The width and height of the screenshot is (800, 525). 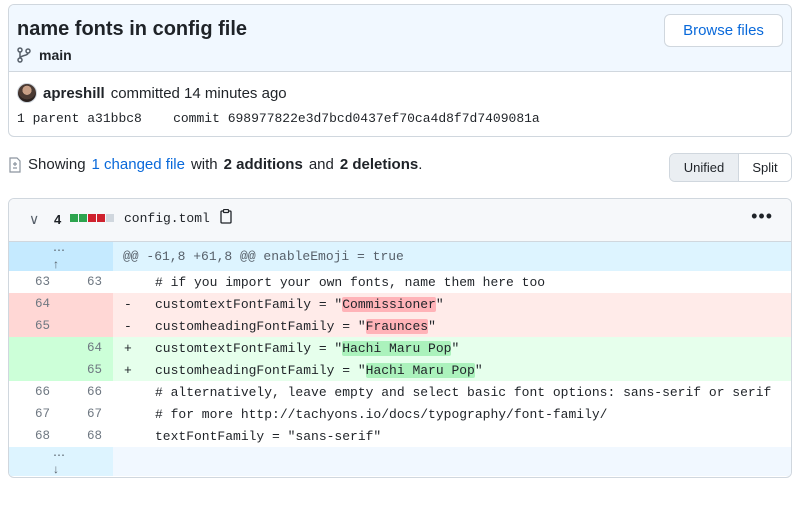 I want to click on browse-files-button: Browse files, so click(x=723, y=30).